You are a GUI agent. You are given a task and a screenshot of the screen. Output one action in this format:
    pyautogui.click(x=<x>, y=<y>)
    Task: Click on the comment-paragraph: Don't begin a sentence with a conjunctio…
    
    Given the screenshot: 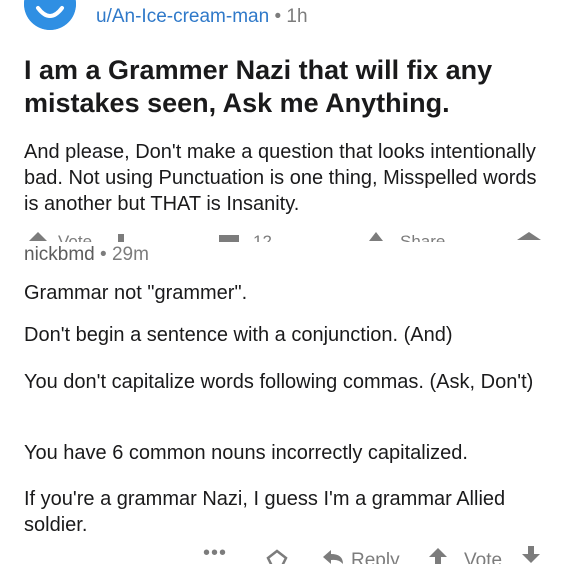 What is the action you would take?
    pyautogui.click(x=238, y=335)
    